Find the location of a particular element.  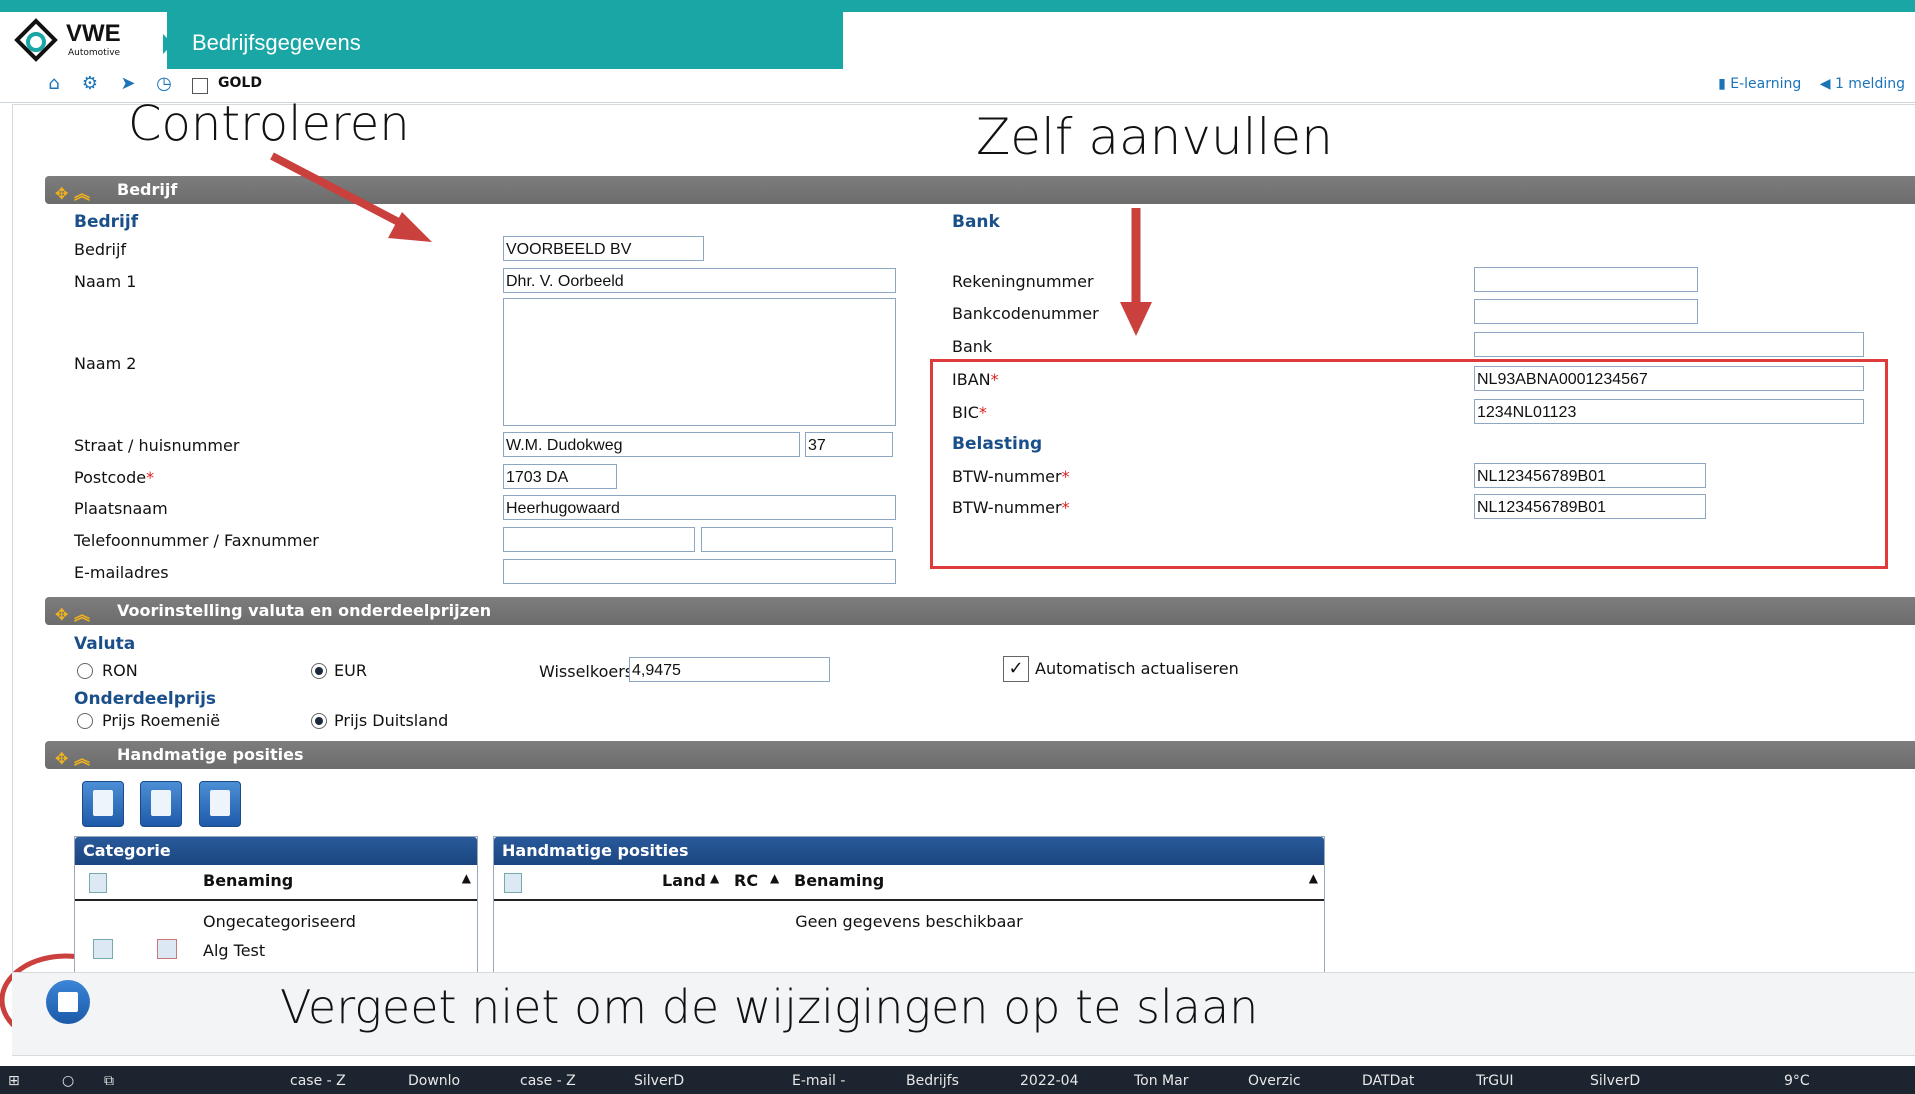

input-bedrijf: VOORBEELD BV is located at coordinates (603, 248).